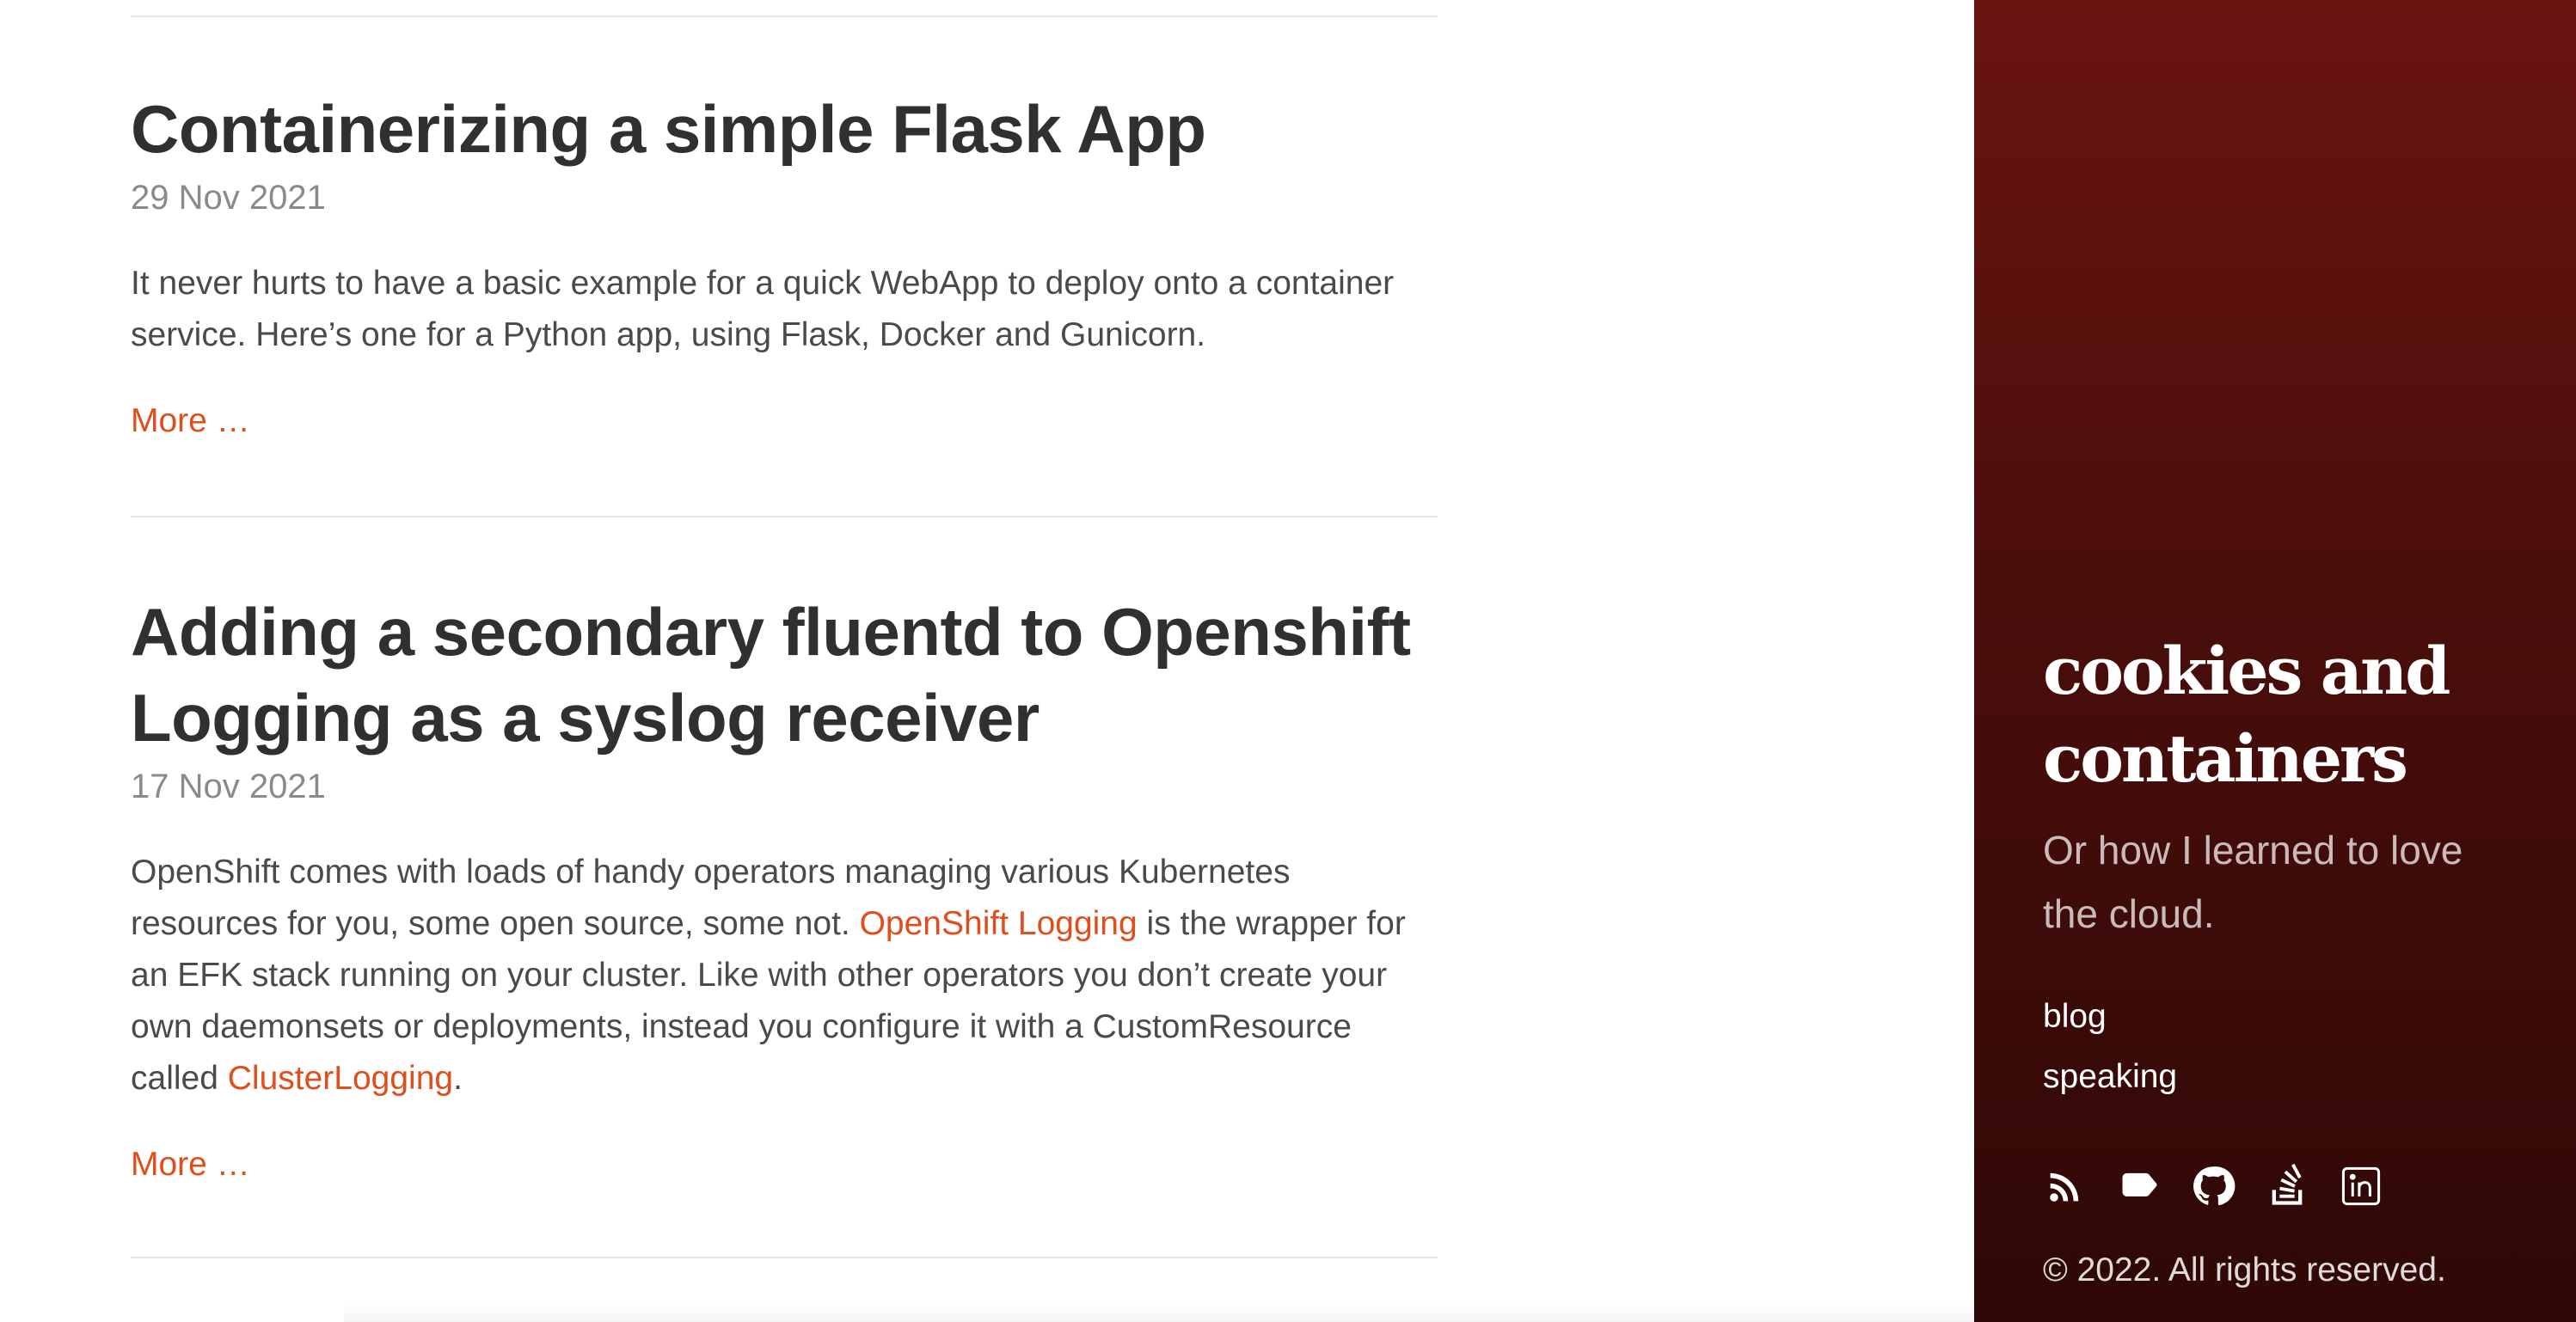  I want to click on nav-item-blog: blog, so click(2284, 1017).